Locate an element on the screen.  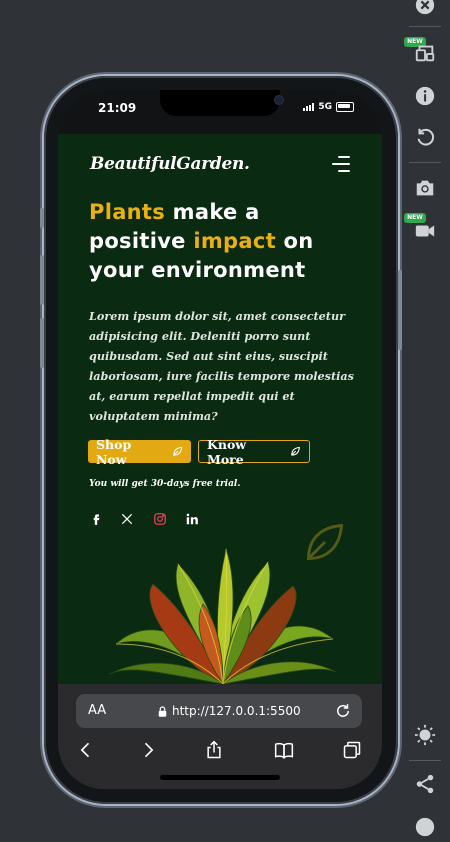
shop-now-label: Shop Now is located at coordinates (114, 451).